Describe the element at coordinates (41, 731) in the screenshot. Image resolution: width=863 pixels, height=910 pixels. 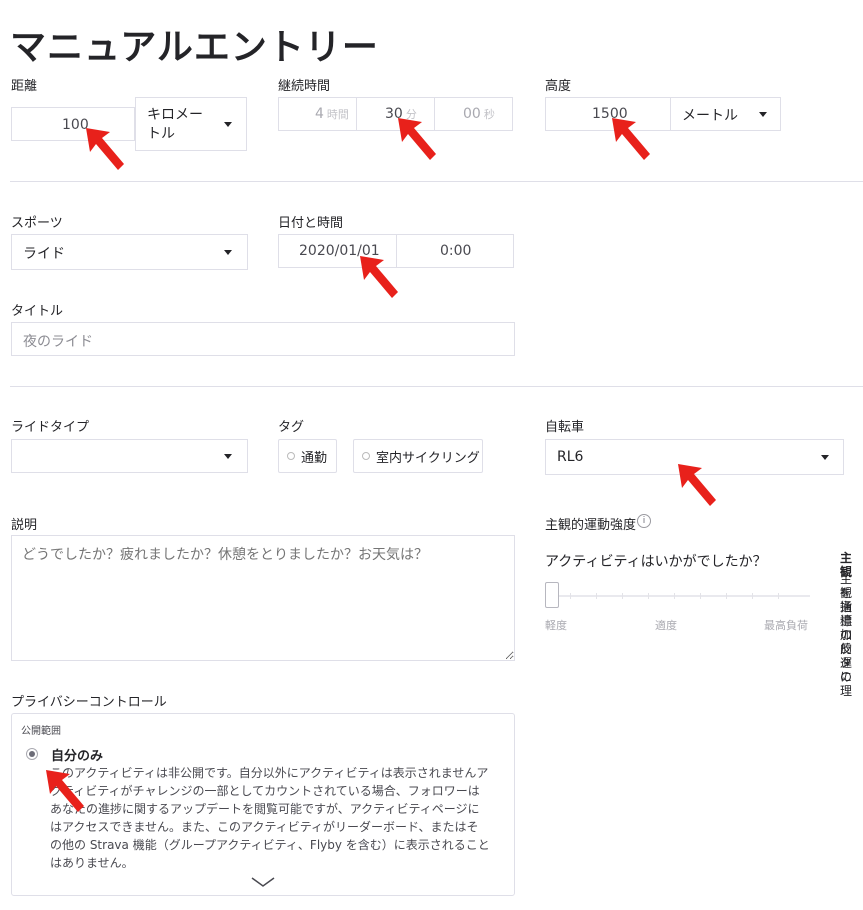
I see `visibility-label: 公開範囲` at that location.